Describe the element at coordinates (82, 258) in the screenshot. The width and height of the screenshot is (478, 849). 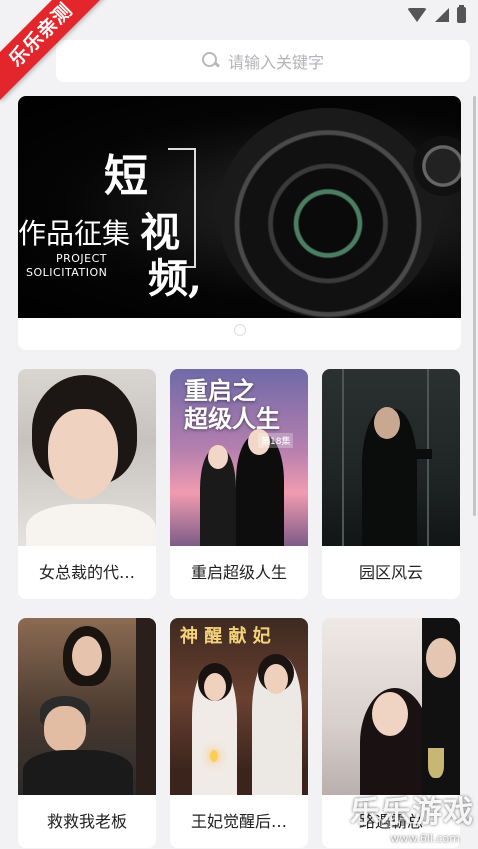
I see `banner-english-line: PROJECT` at that location.